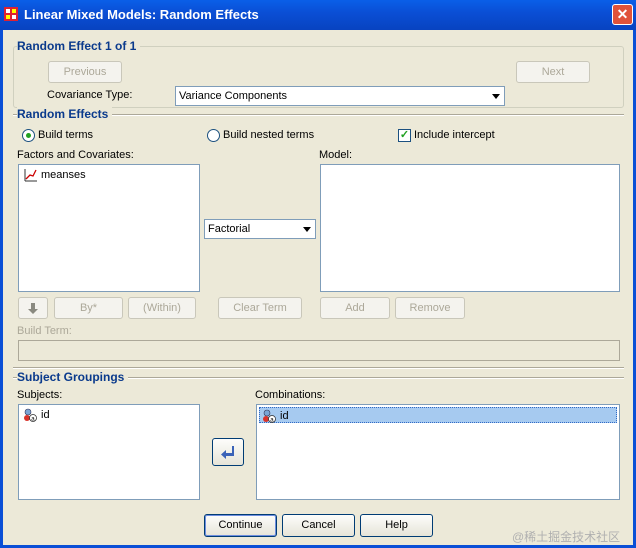 The image size is (636, 548). What do you see at coordinates (30, 175) in the screenshot?
I see `scale-variable-icon` at bounding box center [30, 175].